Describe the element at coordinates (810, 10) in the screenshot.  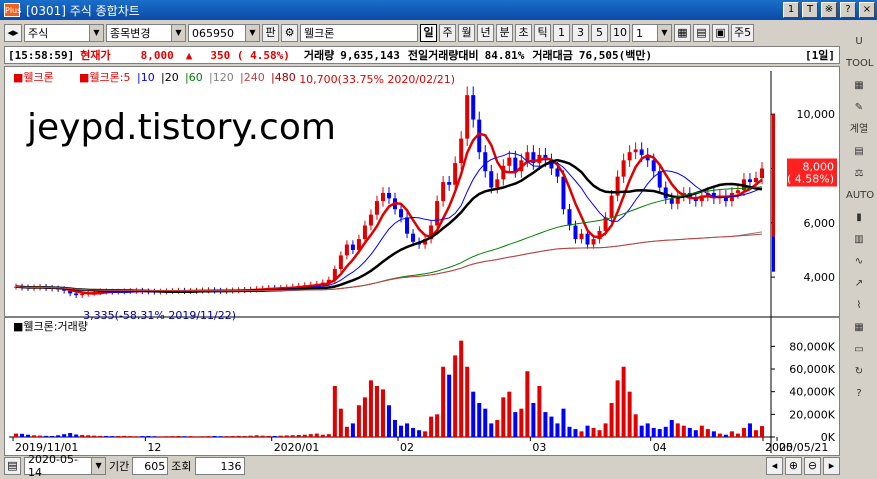
I see `pin-button: T` at that location.